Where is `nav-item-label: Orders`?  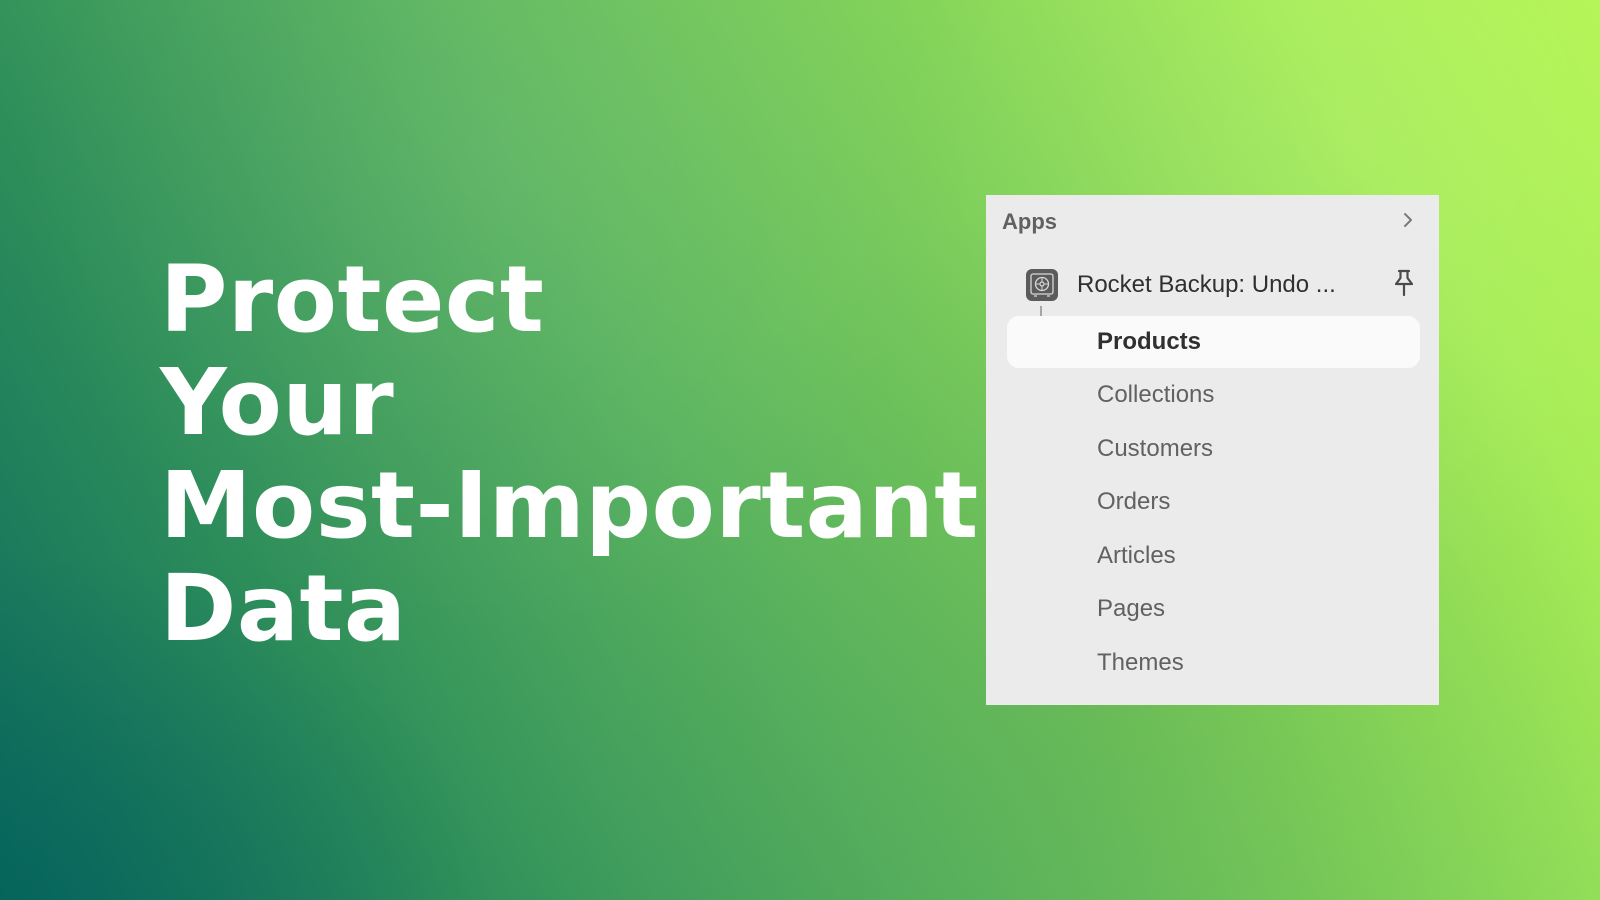
nav-item-label: Orders is located at coordinates (1134, 501).